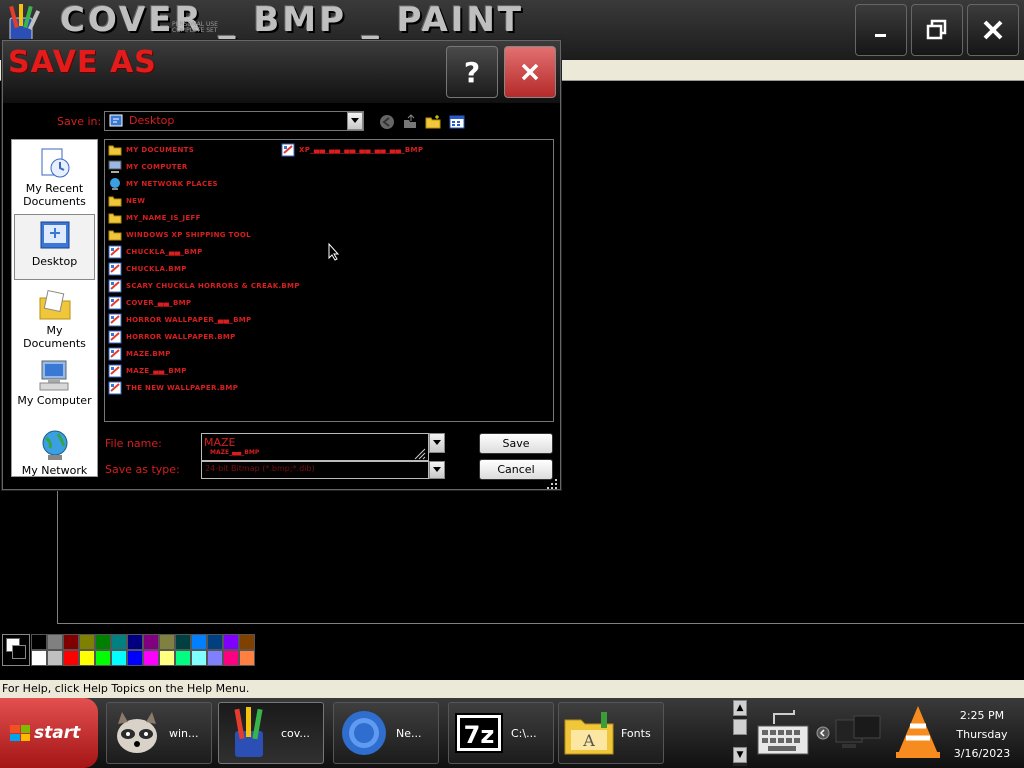 This screenshot has height=768, width=1024. I want to click on chevron-down-icon, so click(437, 442).